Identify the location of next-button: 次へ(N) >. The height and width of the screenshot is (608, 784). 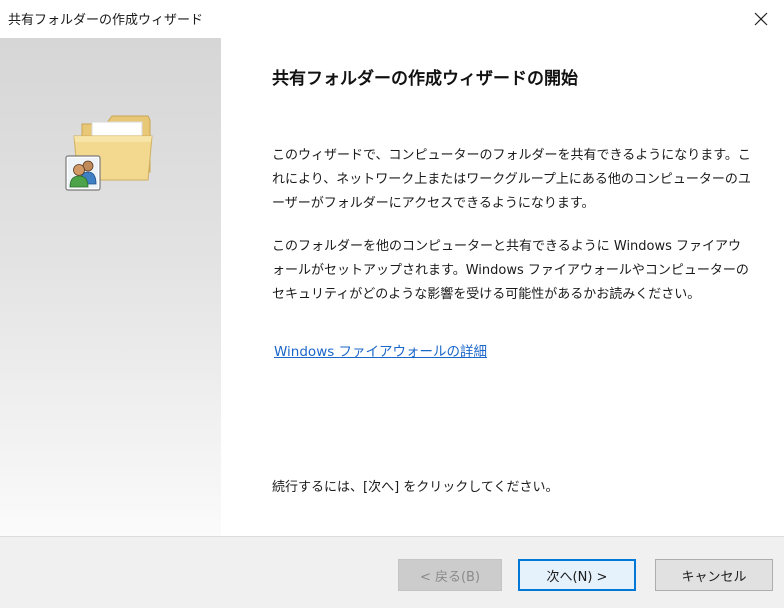
(577, 575).